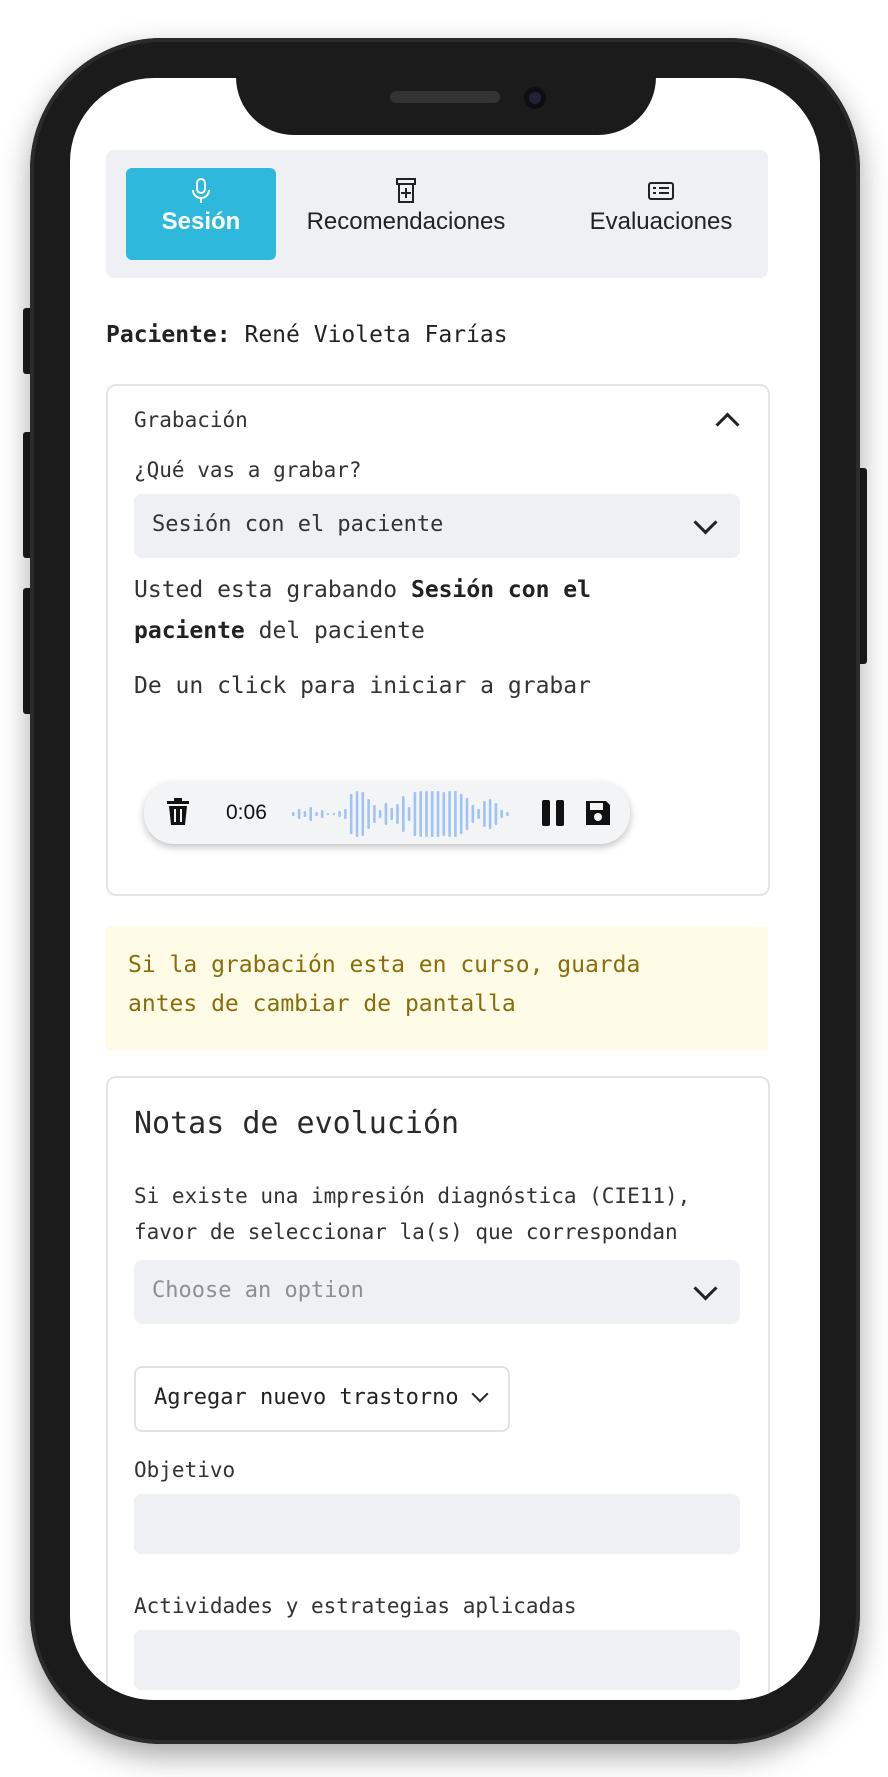 The width and height of the screenshot is (888, 1777). What do you see at coordinates (201, 221) in the screenshot?
I see `tab-label: Sesión` at bounding box center [201, 221].